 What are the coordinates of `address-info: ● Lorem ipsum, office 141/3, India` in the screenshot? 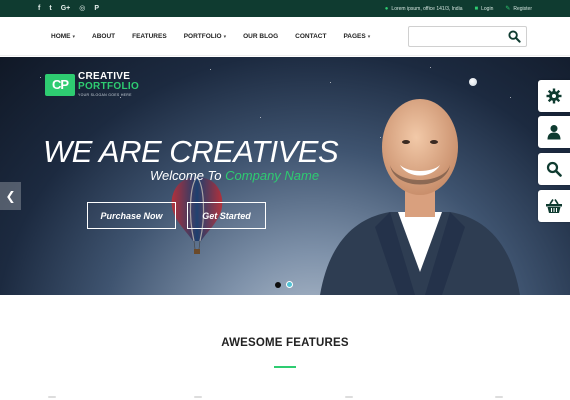 It's located at (424, 9).